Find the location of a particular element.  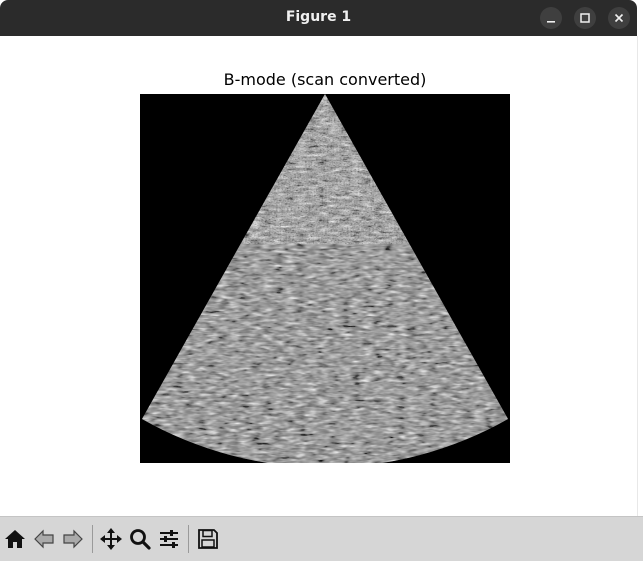

maximize-button is located at coordinates (585, 18).